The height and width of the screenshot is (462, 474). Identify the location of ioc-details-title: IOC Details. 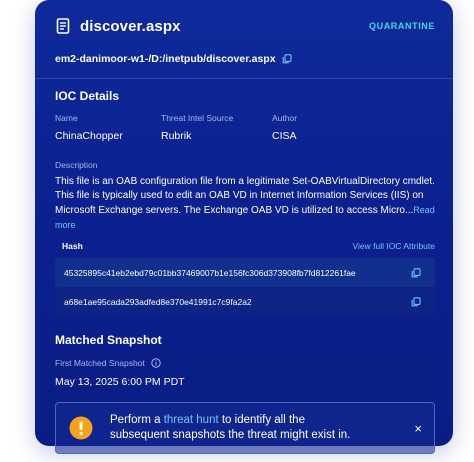
(87, 96).